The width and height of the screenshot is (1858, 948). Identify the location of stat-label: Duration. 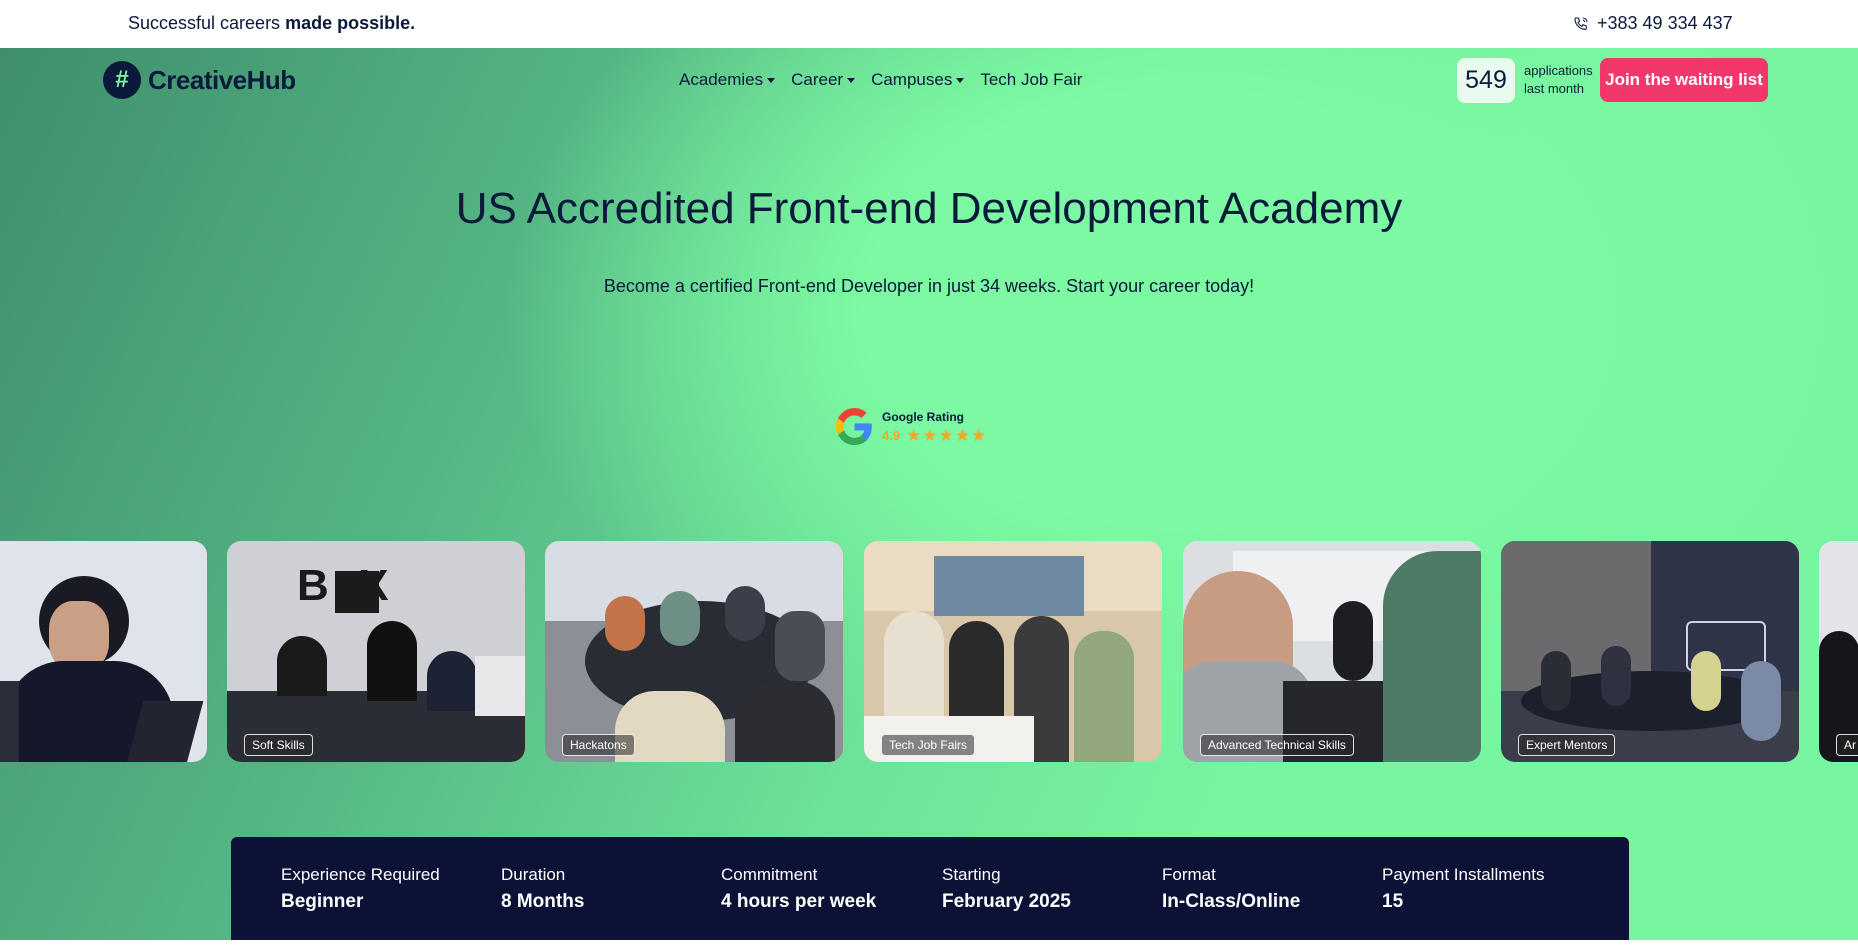
(533, 874).